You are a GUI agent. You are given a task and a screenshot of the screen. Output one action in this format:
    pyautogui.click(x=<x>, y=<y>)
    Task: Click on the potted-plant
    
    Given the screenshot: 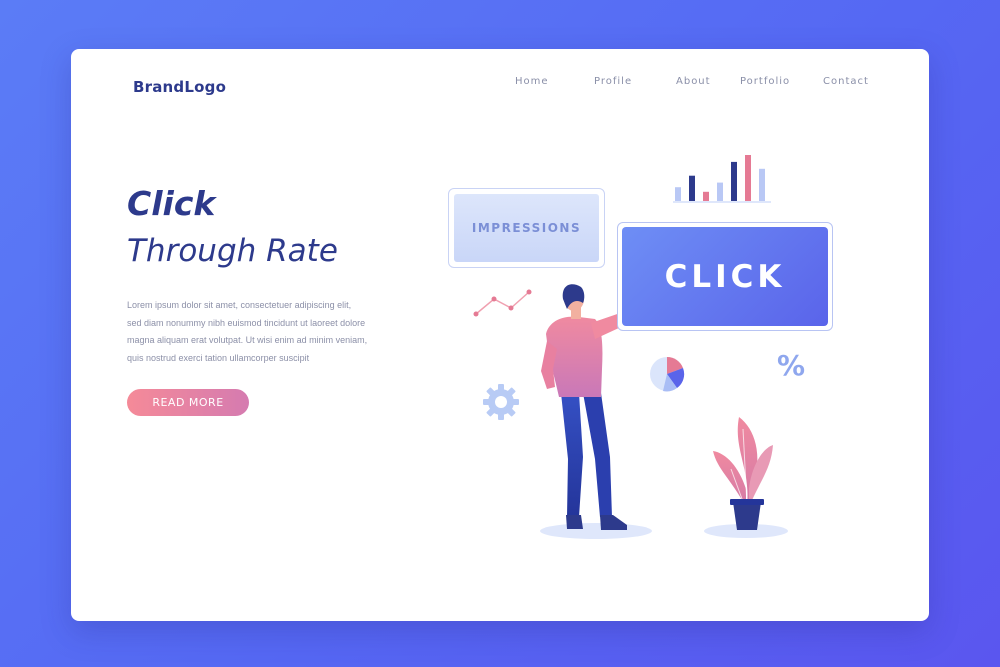 What is the action you would take?
    pyautogui.click(x=743, y=473)
    